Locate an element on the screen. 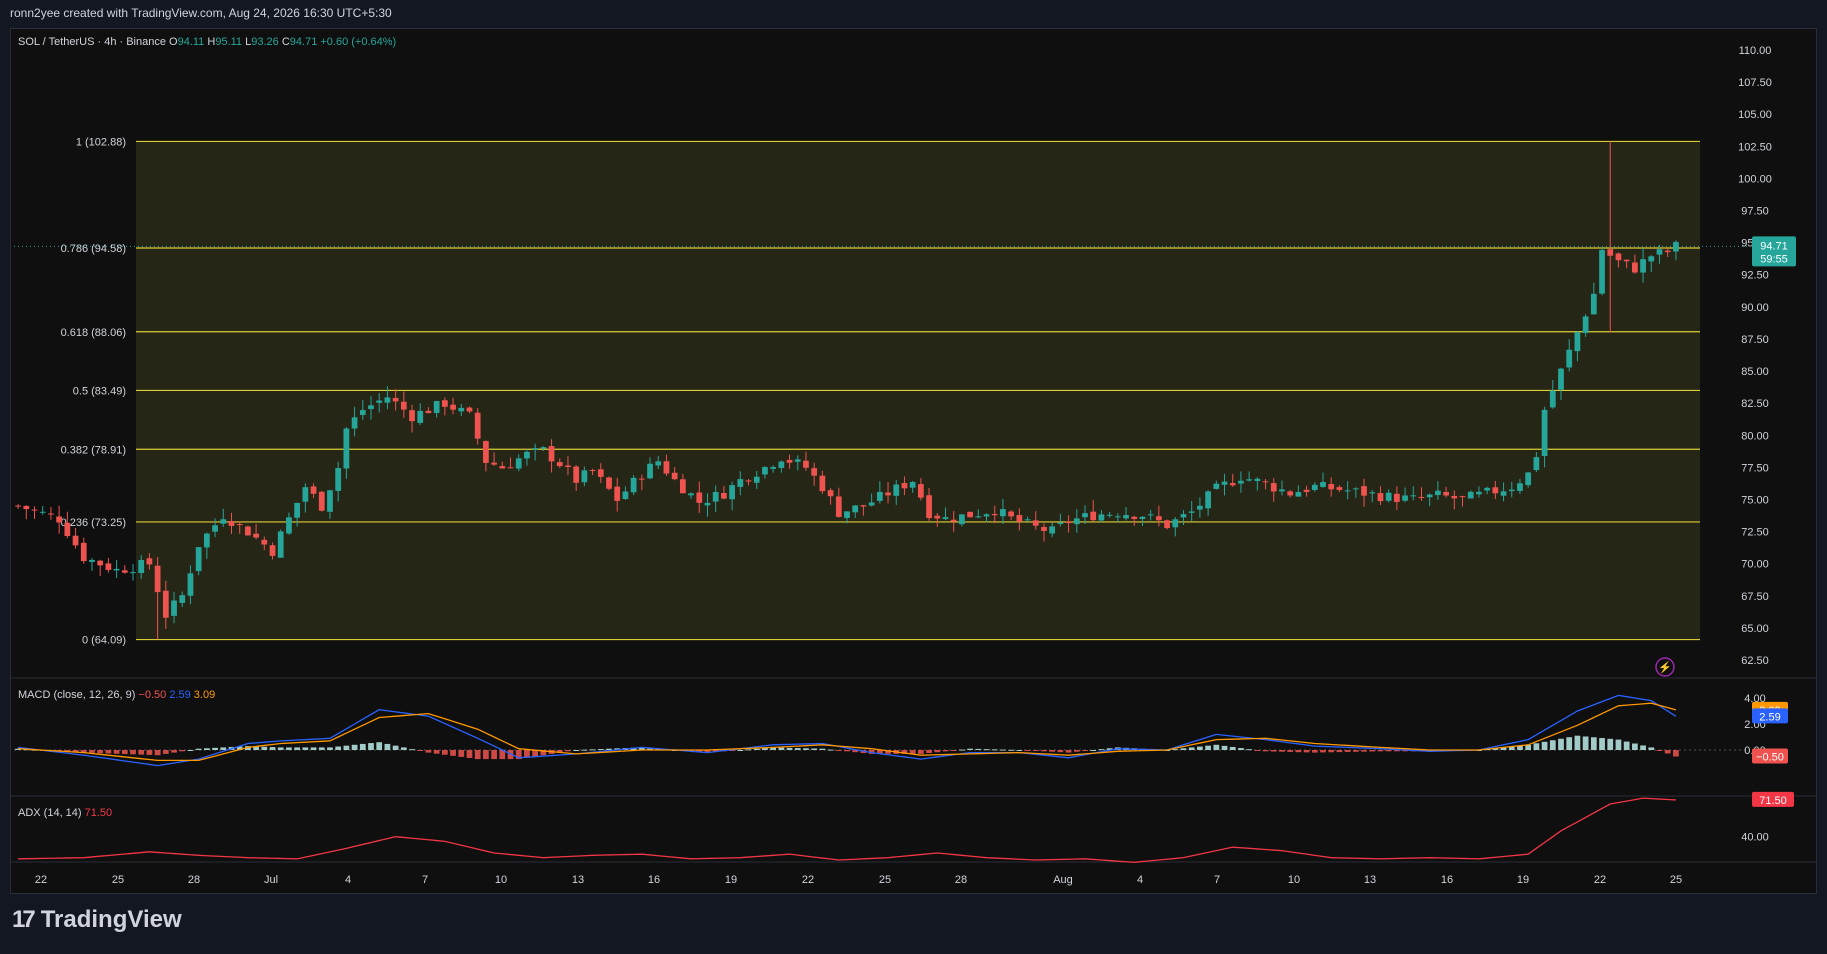  price-axis-tick: 100.00 is located at coordinates (1755, 179).